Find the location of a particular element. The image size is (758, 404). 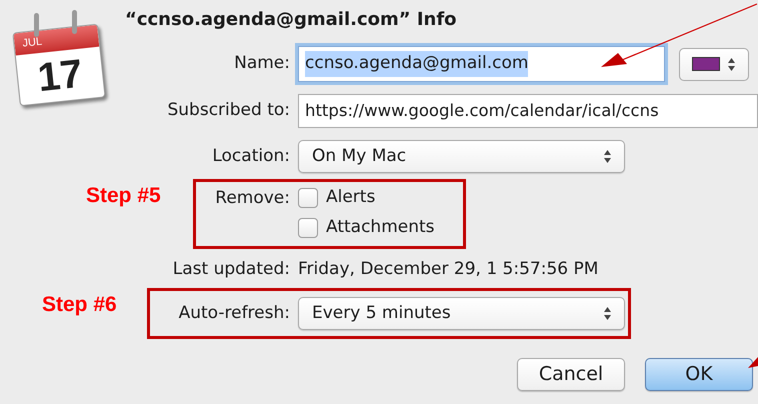

field-label: Last updated: is located at coordinates (231, 269).